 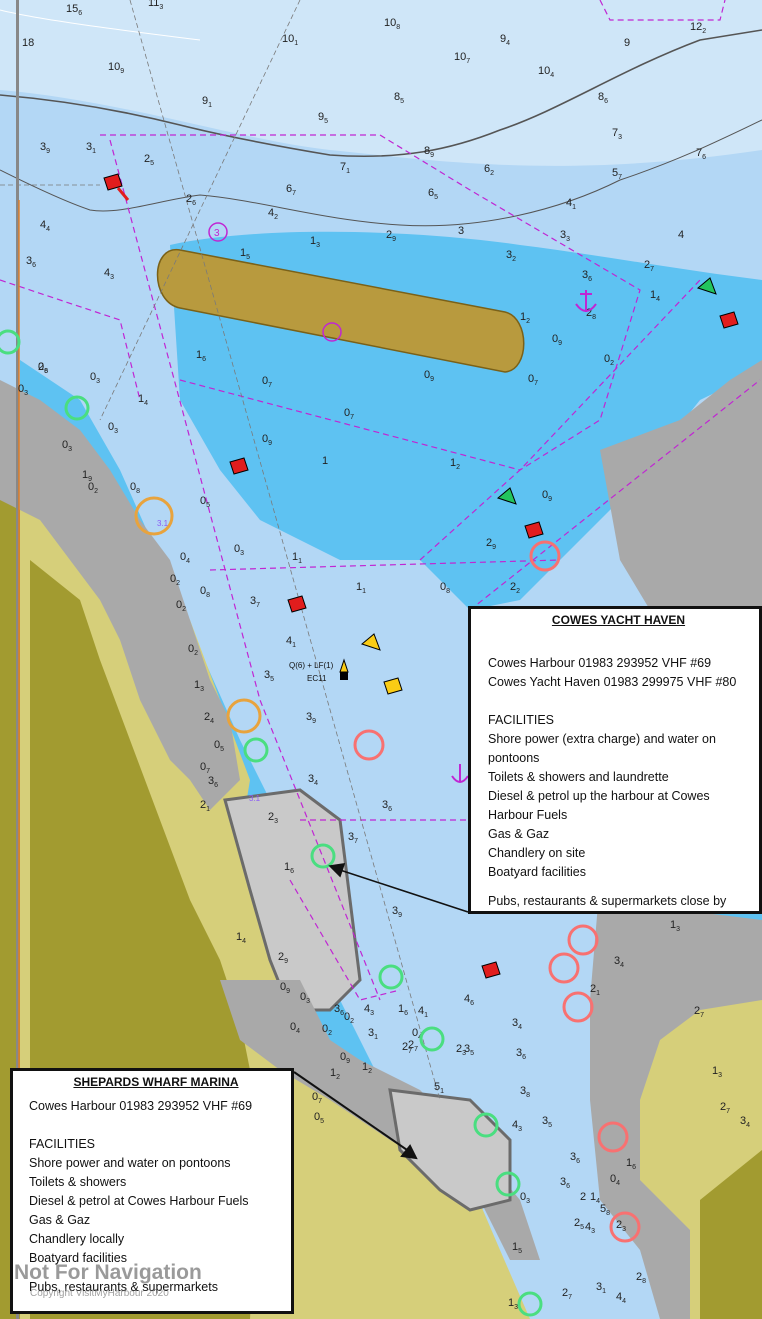 What do you see at coordinates (28, 43) in the screenshot?
I see `depth-sounding: 18` at bounding box center [28, 43].